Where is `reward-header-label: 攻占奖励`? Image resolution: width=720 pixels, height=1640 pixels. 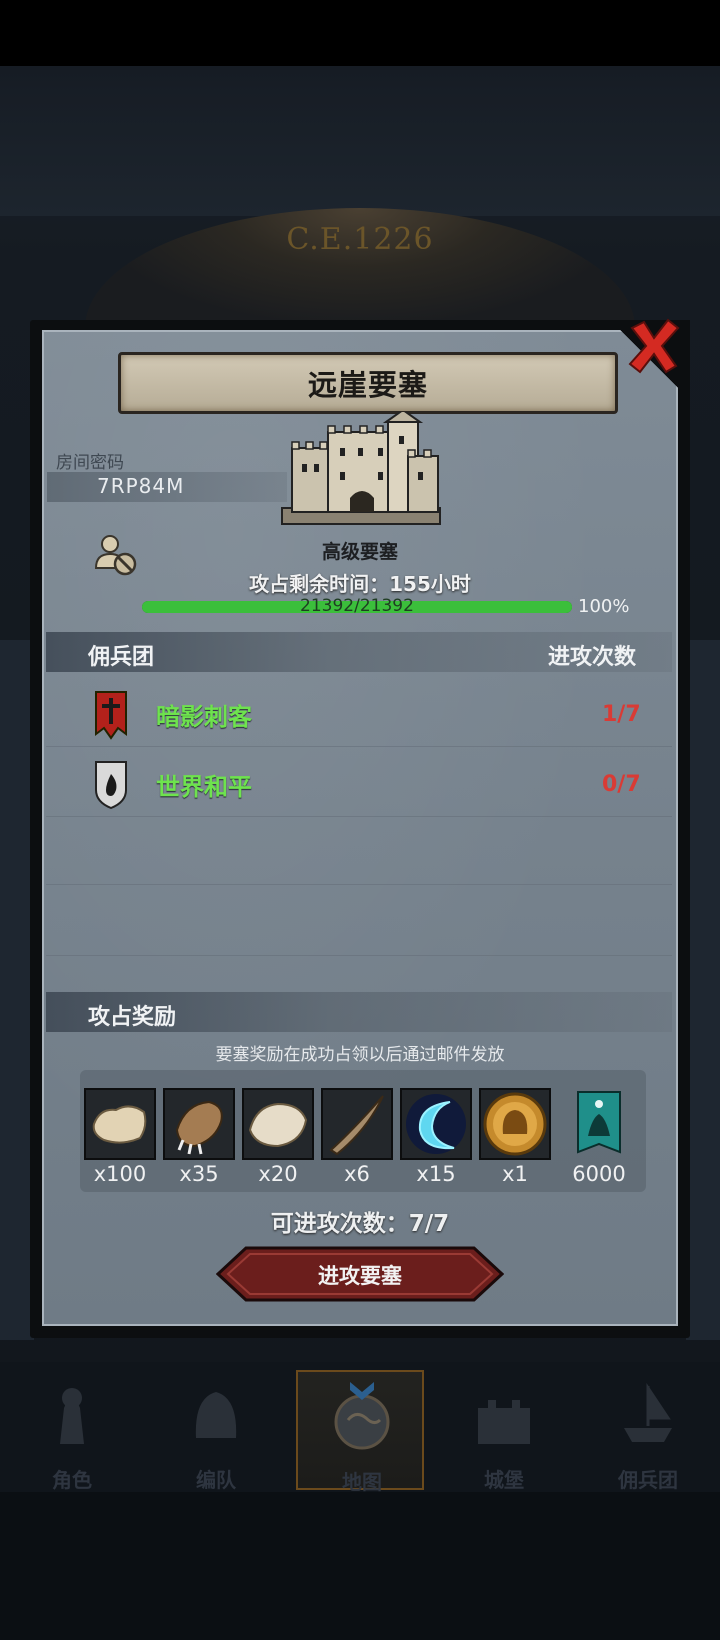
reward-header-label: 攻占奖励 is located at coordinates (132, 1017).